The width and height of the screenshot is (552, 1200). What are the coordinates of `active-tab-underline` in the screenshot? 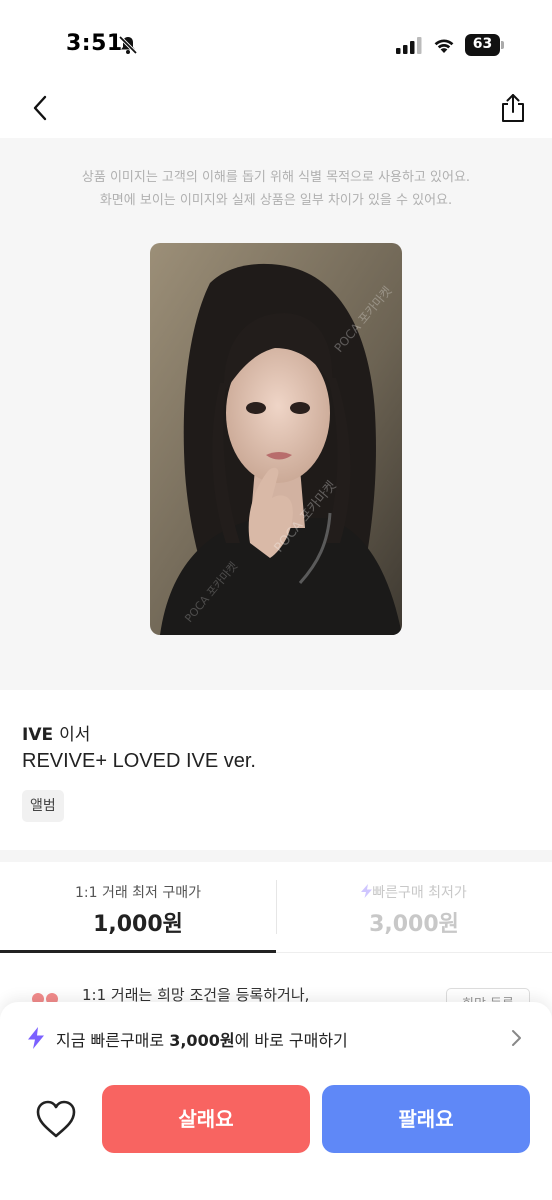 It's located at (138, 951).